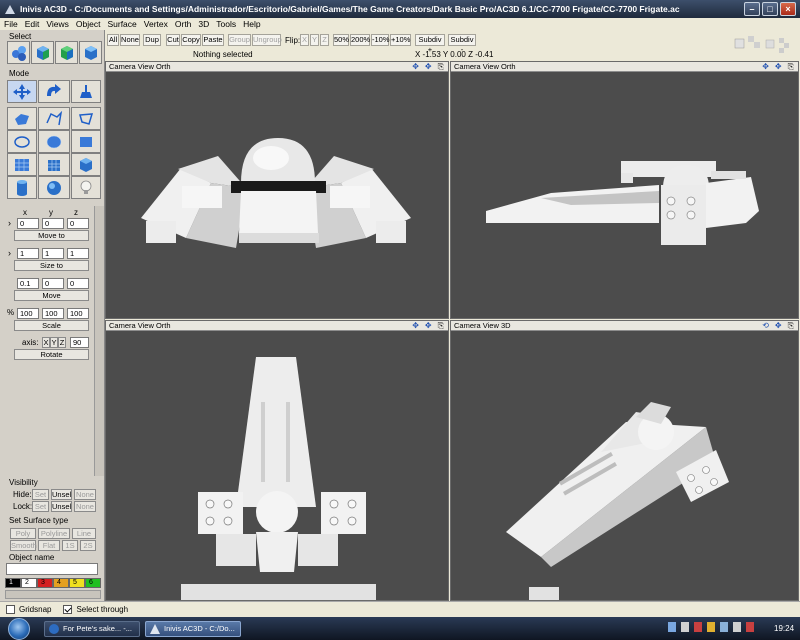  Describe the element at coordinates (77, 583) in the screenshot. I see `palette-swatch: 5` at that location.